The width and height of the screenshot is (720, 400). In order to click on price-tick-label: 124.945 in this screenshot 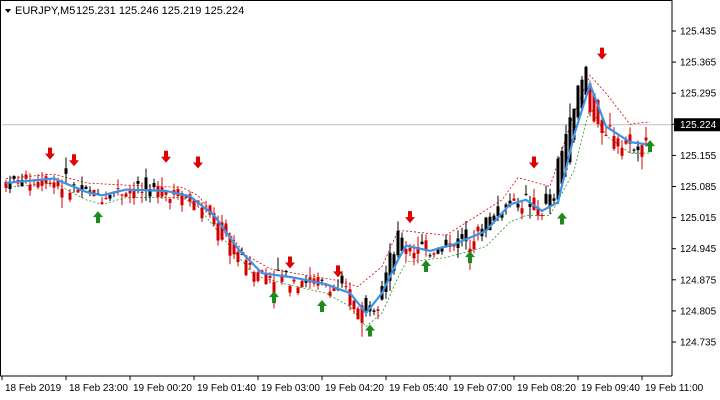, I will do `click(698, 249)`.